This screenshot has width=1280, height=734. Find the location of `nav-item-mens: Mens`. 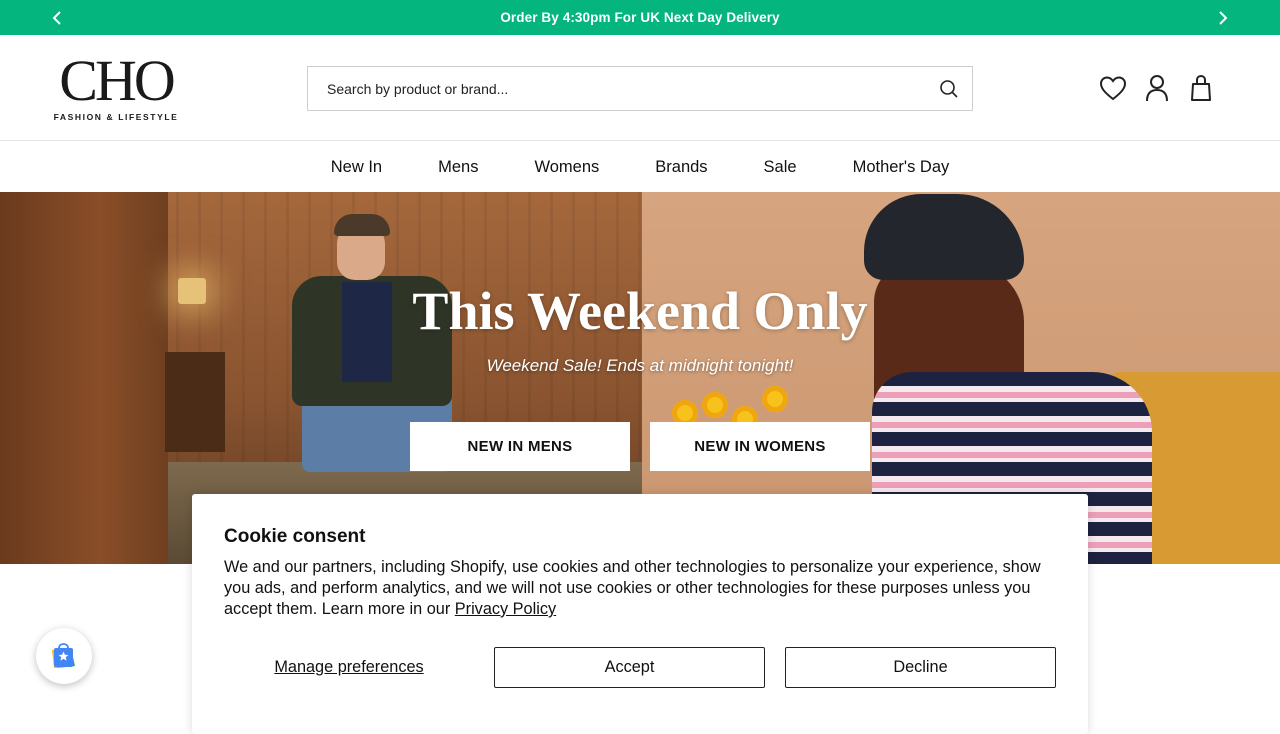

nav-item-mens: Mens is located at coordinates (458, 167).